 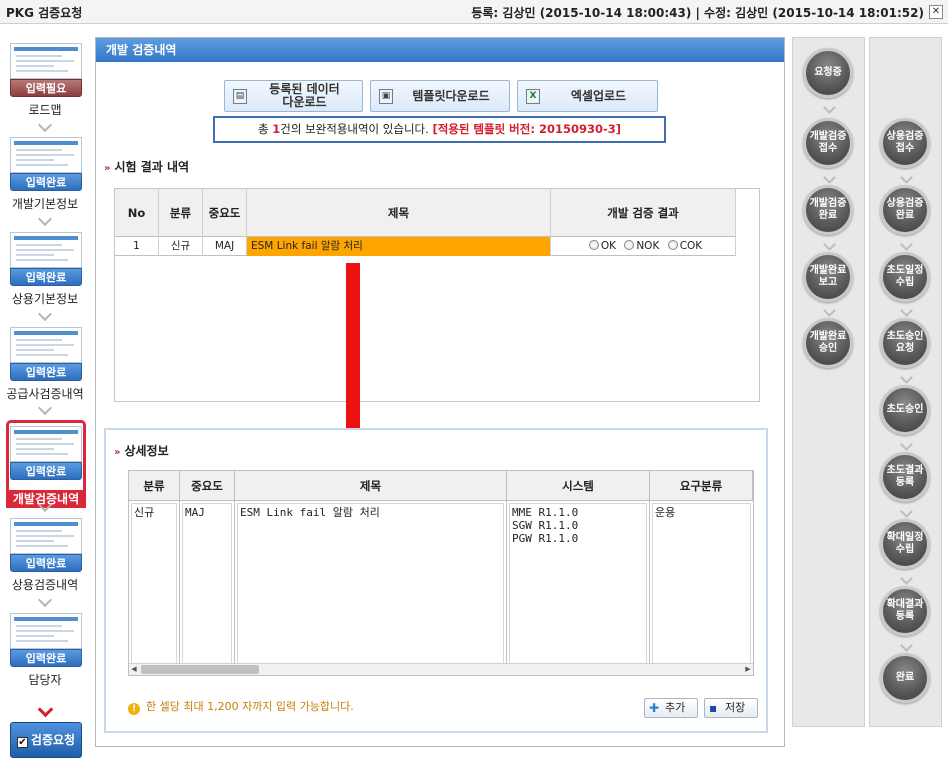 I want to click on status-label: 상용검증 접수, so click(x=905, y=142).